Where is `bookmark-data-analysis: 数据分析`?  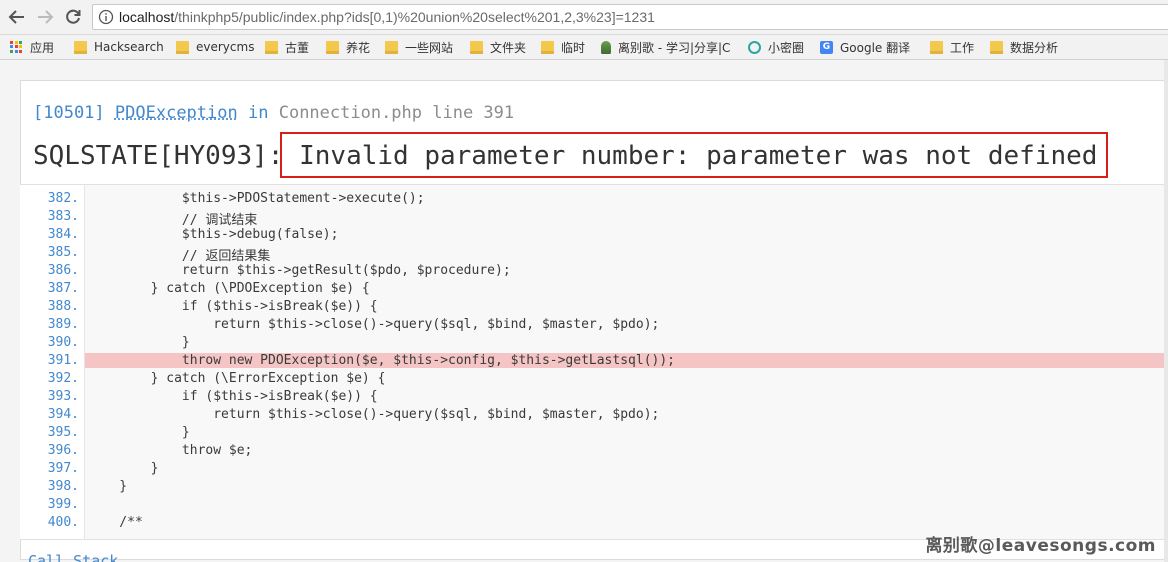 bookmark-data-analysis: 数据分析 is located at coordinates (1024, 47).